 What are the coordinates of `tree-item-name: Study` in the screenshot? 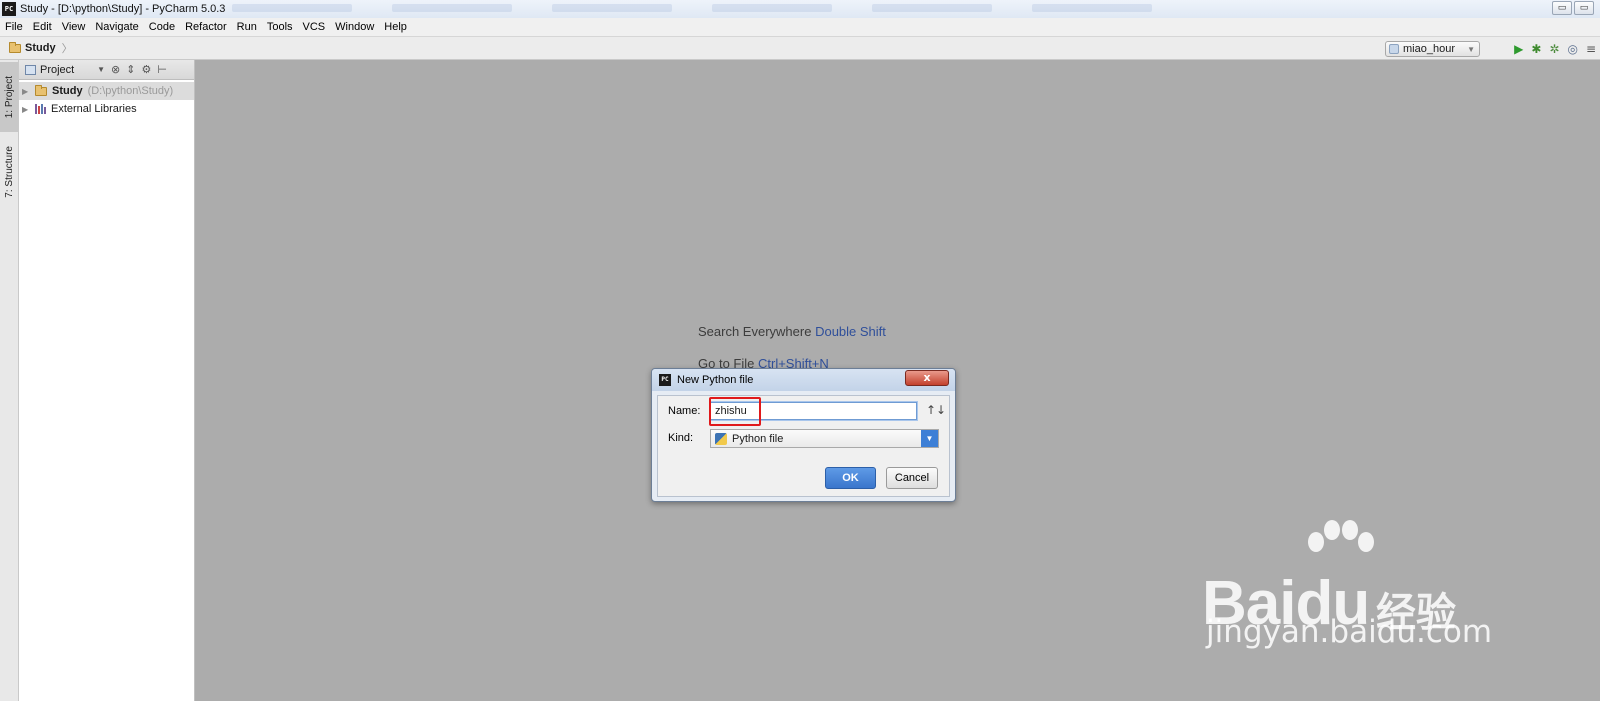 It's located at (67, 91).